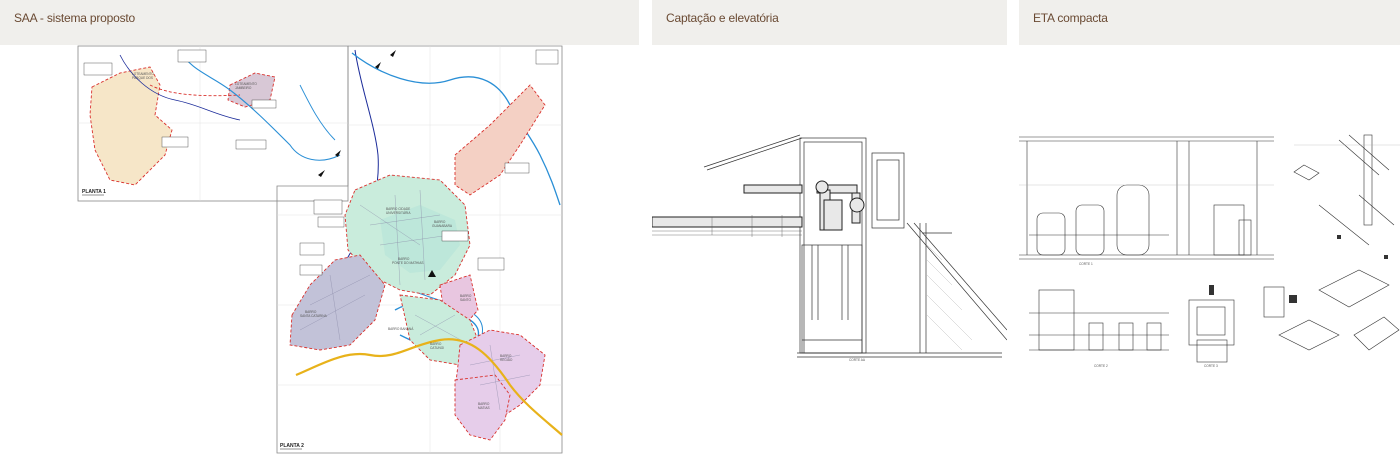  Describe the element at coordinates (401, 329) in the screenshot. I see `svg-text: BARRO BANANÁ` at that location.